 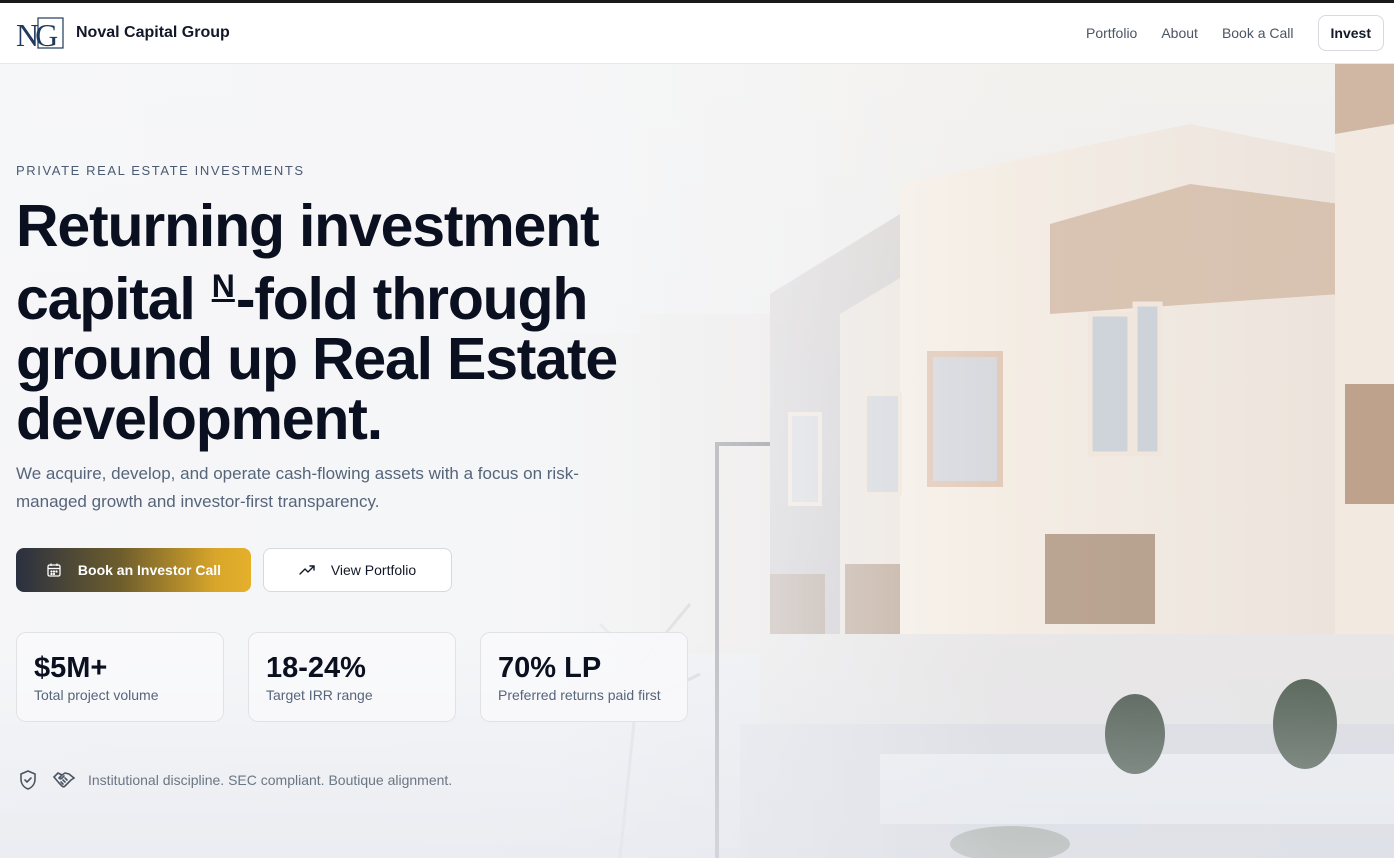 What do you see at coordinates (54, 570) in the screenshot?
I see `calendar-icon` at bounding box center [54, 570].